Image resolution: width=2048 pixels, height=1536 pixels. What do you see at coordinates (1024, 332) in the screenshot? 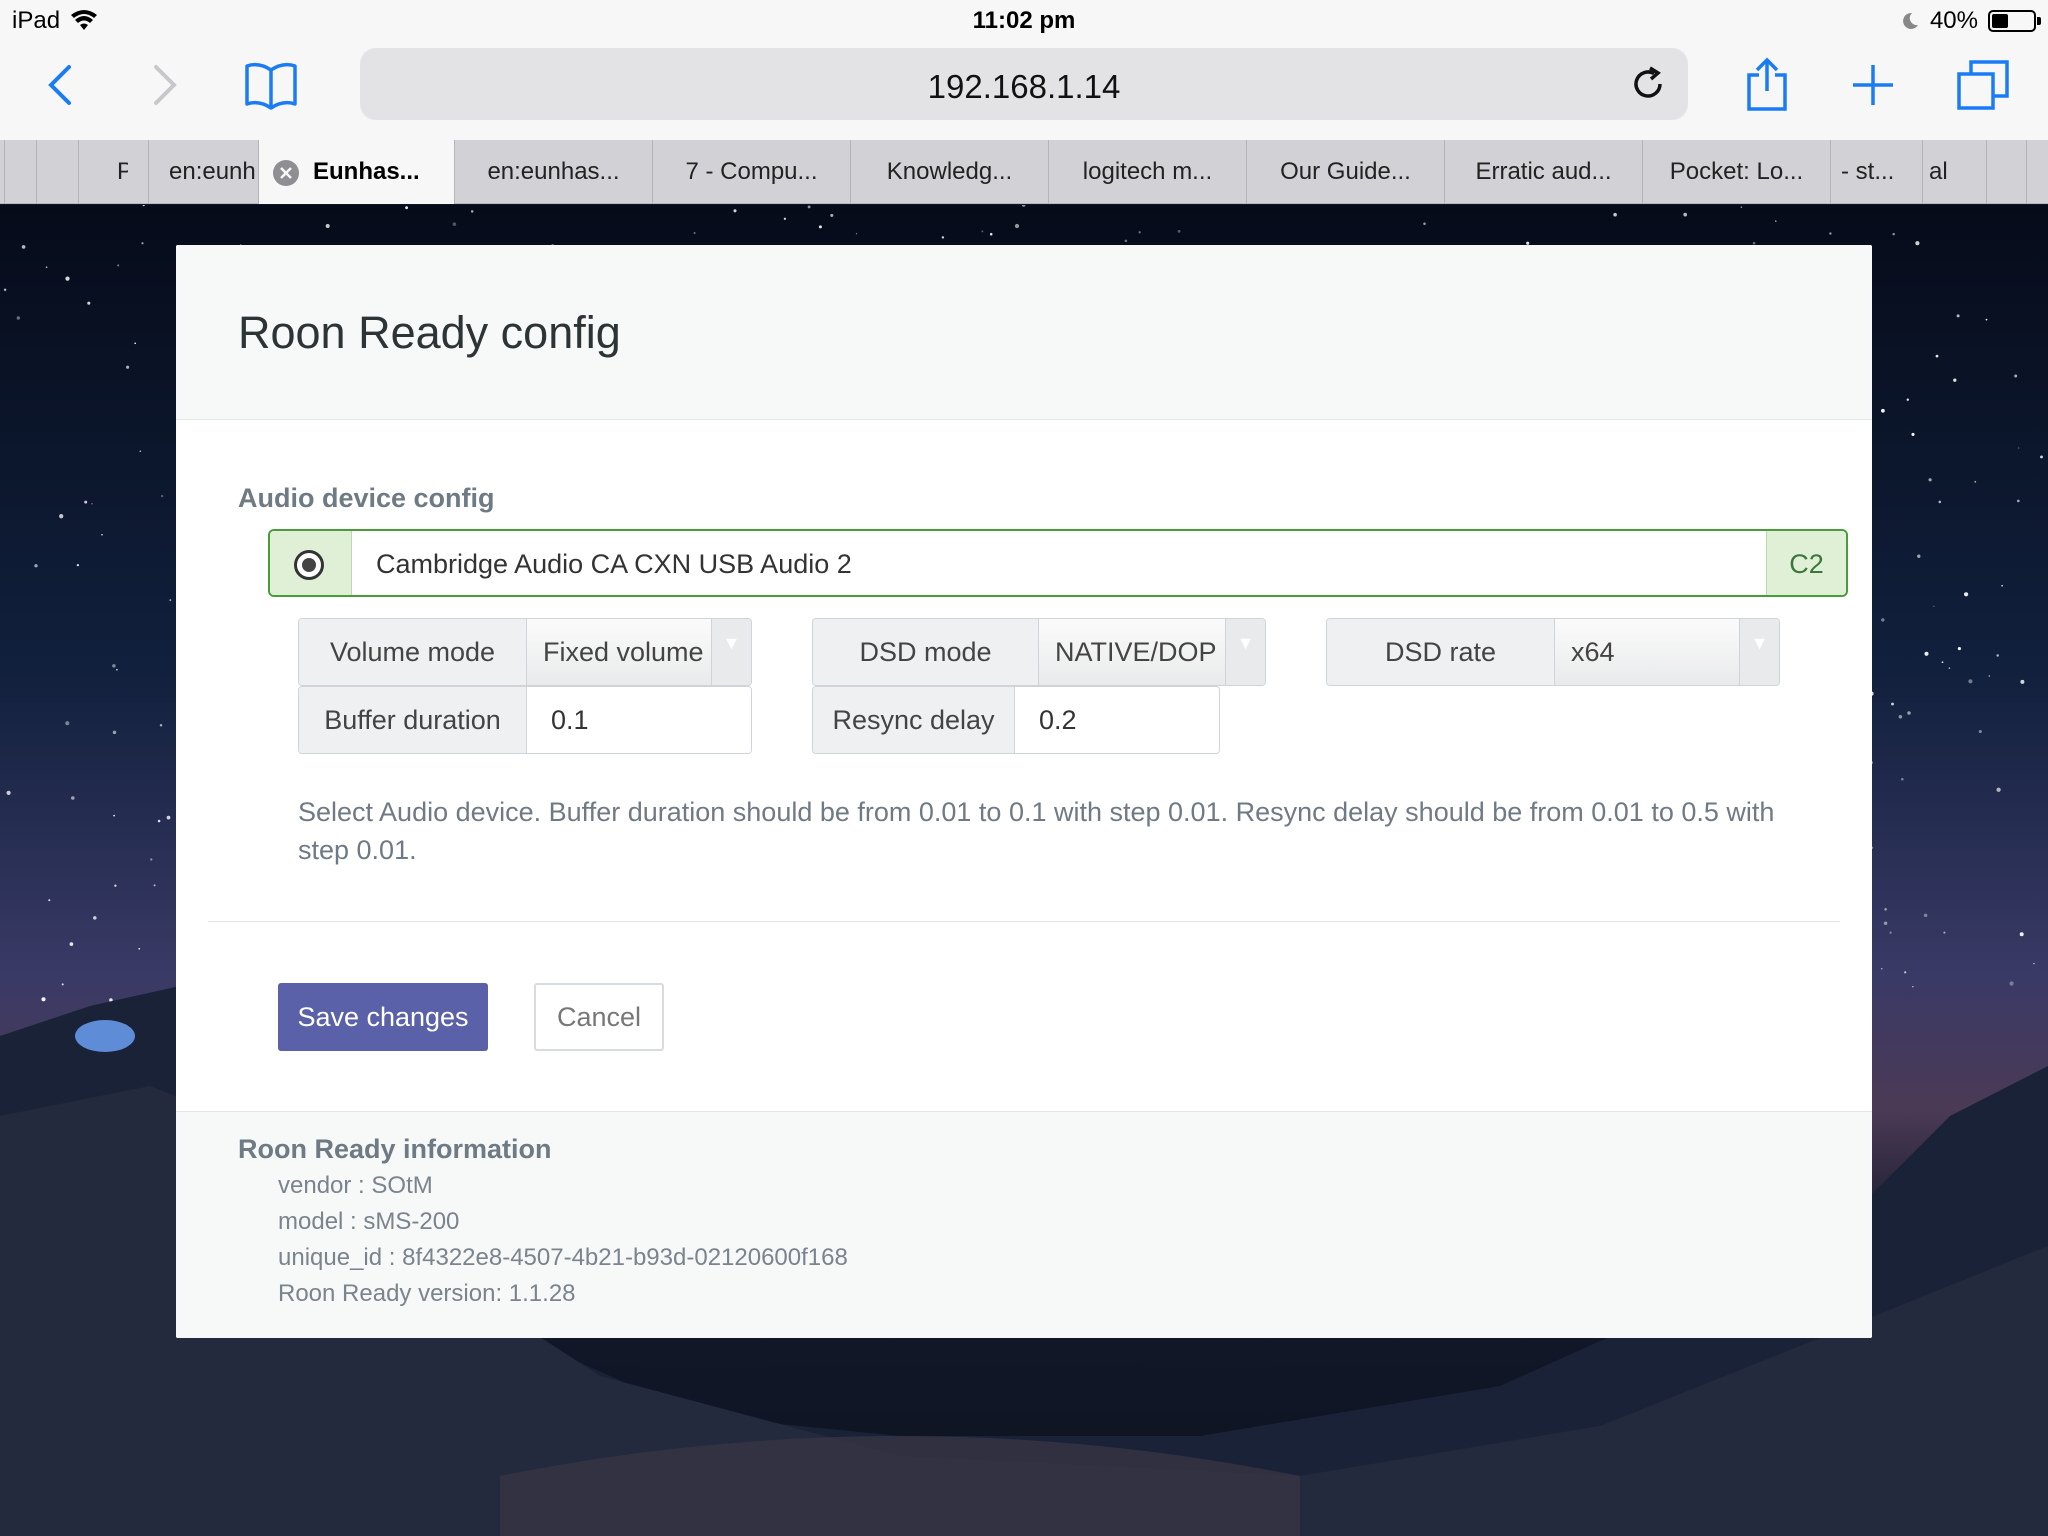
I see `card-header: Roon Ready config` at bounding box center [1024, 332].